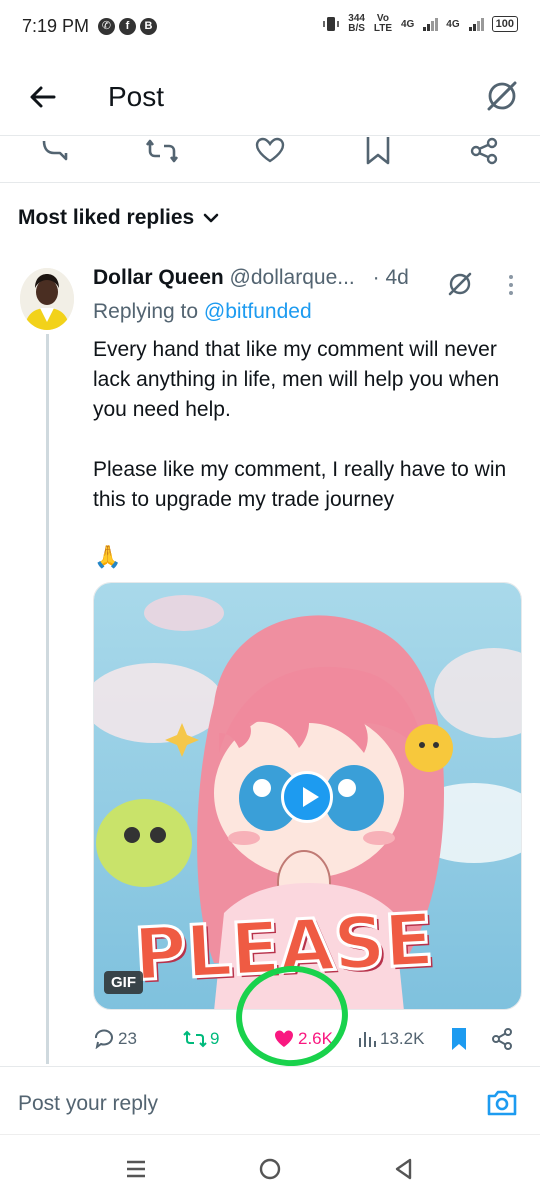 Image resolution: width=540 pixels, height=1200 pixels. What do you see at coordinates (115, 1039) in the screenshot?
I see `reply-action: 23` at bounding box center [115, 1039].